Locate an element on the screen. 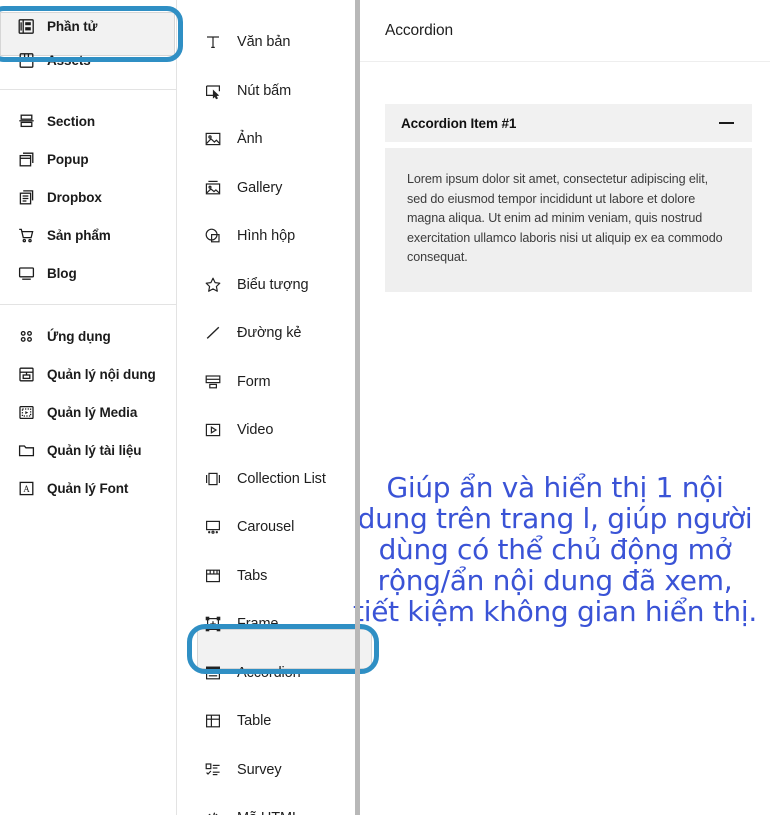 The height and width of the screenshot is (815, 770). element-item-nut-bam: Nút bấm is located at coordinates (266, 91).